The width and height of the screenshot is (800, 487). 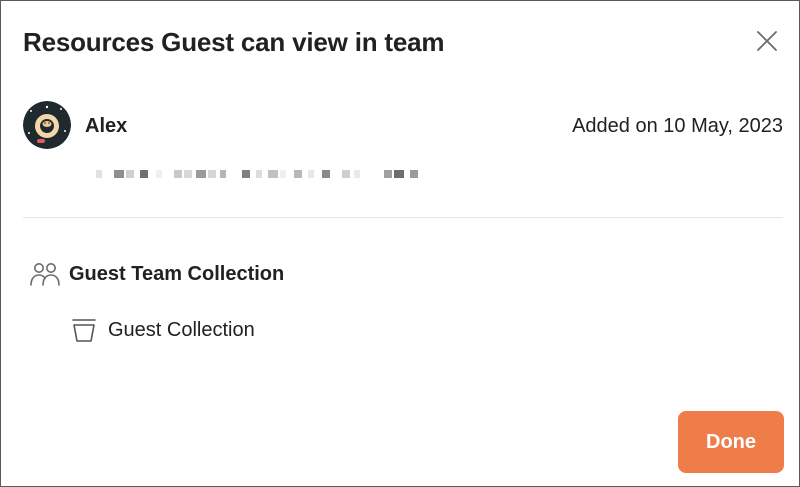 I want to click on collection-icon, so click(x=85, y=330).